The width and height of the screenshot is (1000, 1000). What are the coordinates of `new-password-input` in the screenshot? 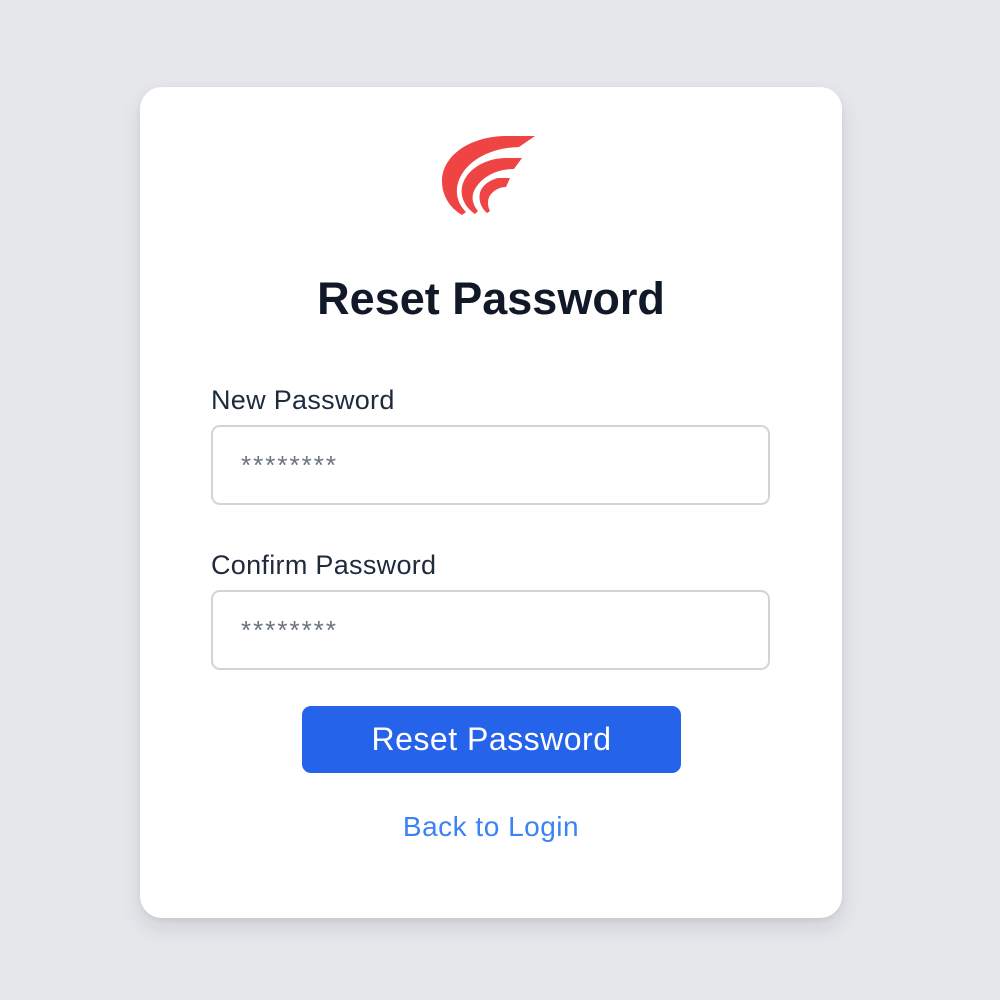 It's located at (490, 465).